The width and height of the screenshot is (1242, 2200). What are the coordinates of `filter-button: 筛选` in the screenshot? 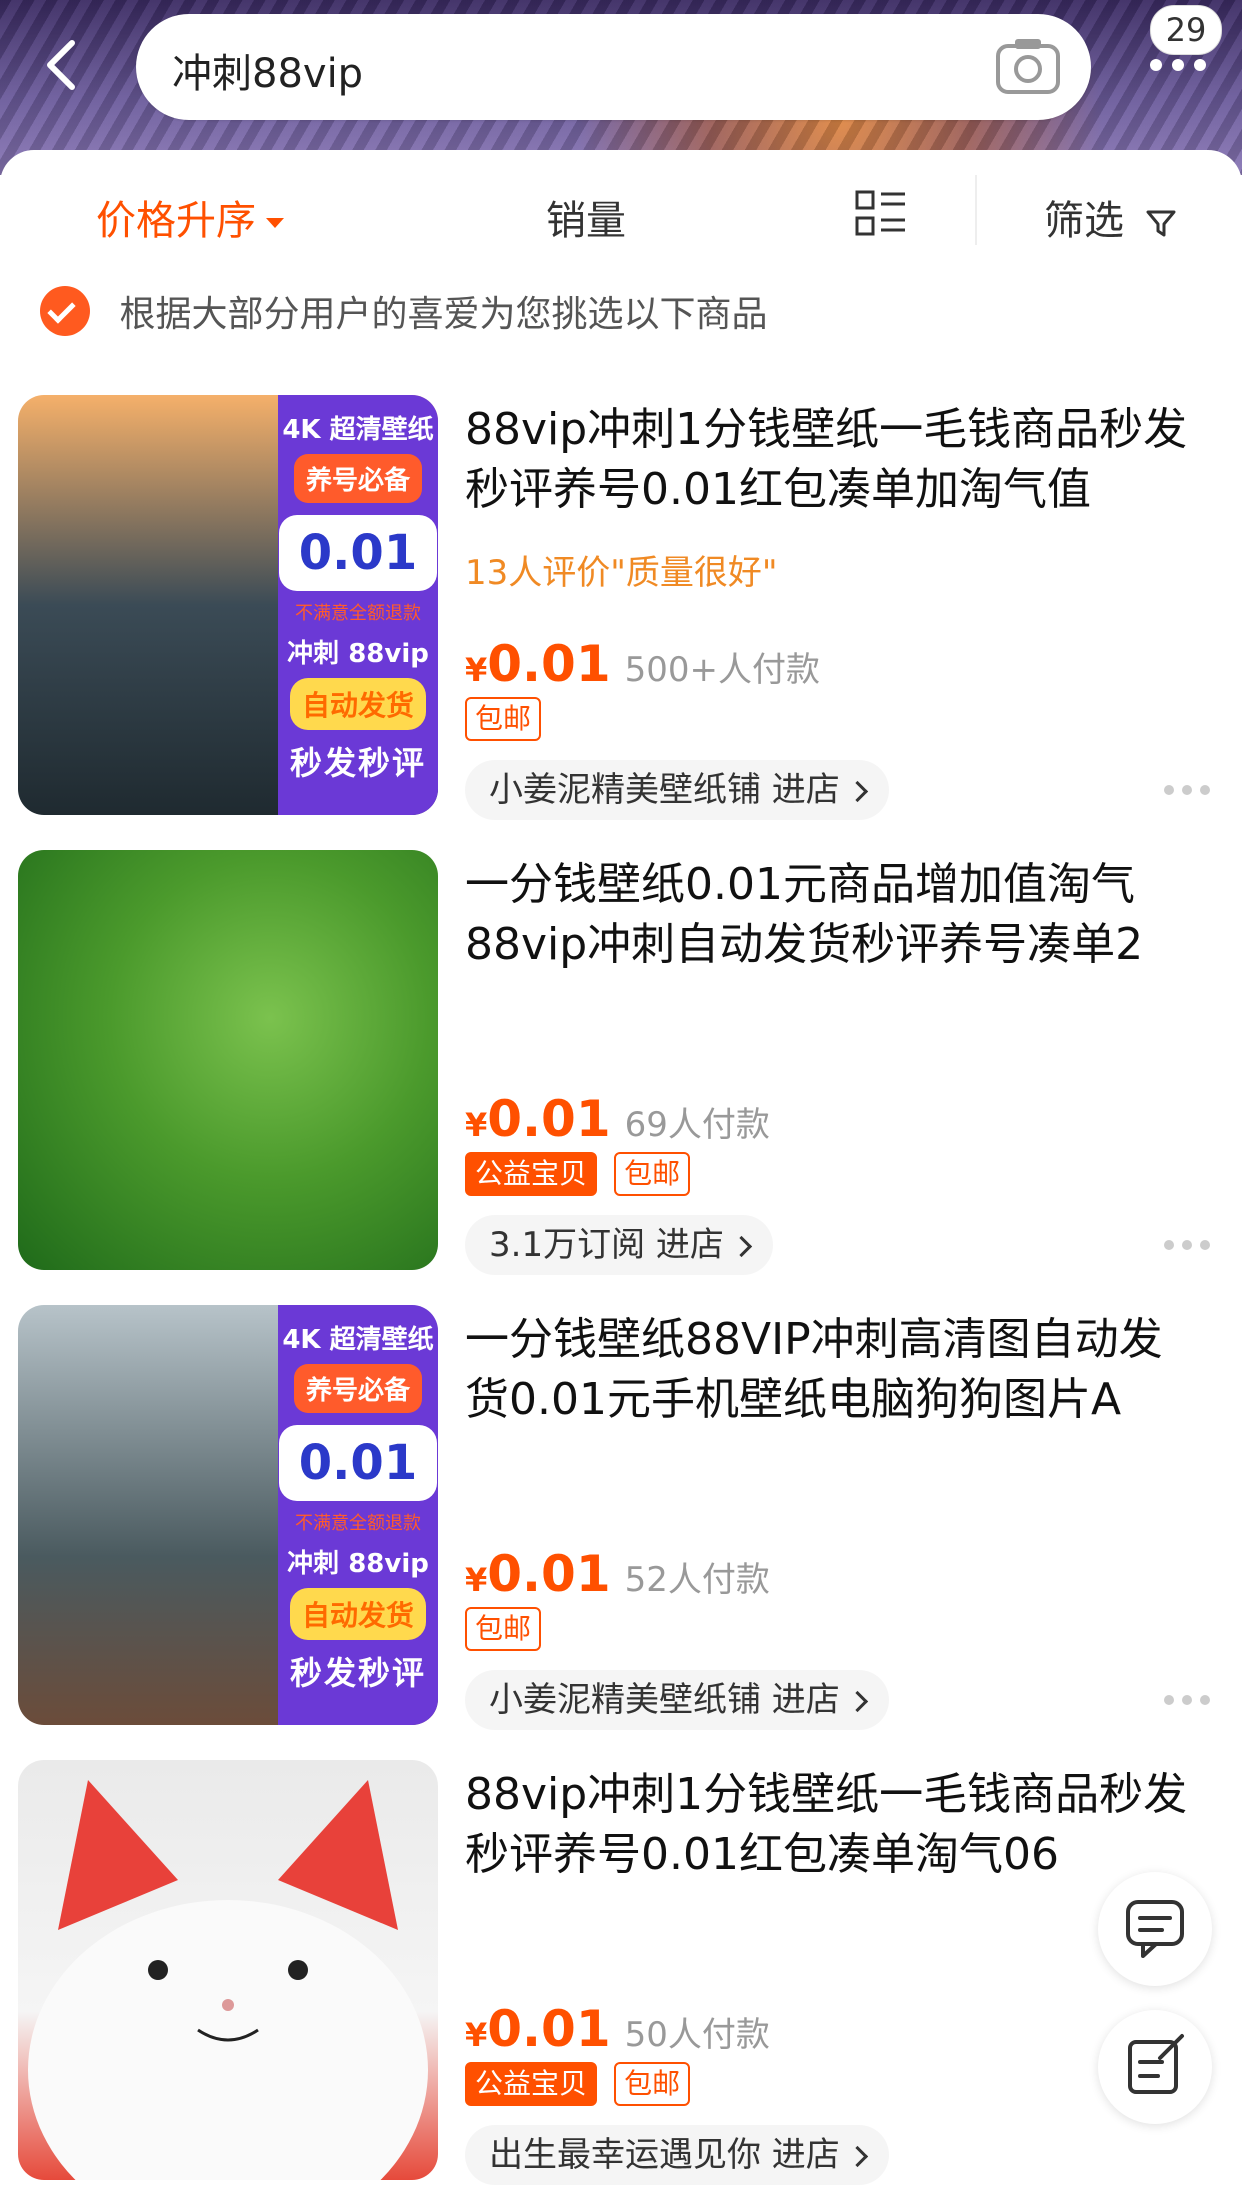 It's located at (1110, 217).